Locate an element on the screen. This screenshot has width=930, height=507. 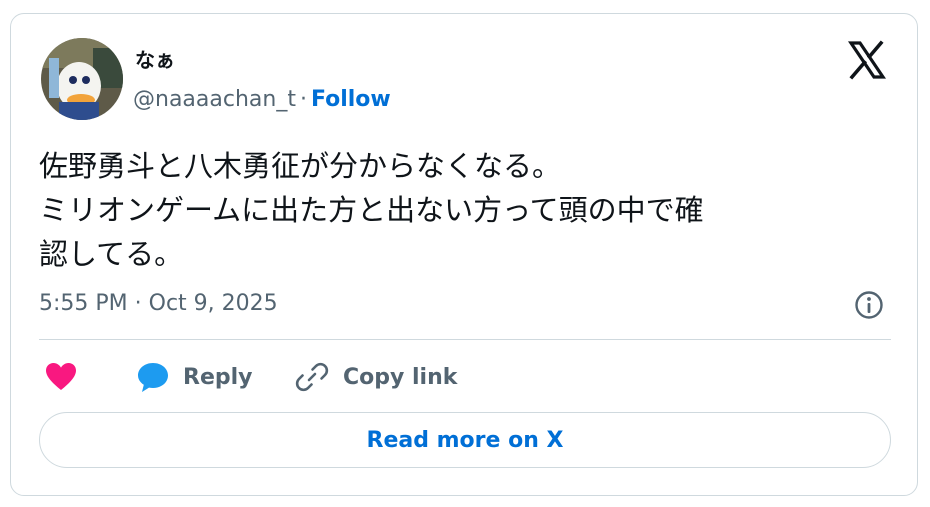
x-logo-icon is located at coordinates (867, 60).